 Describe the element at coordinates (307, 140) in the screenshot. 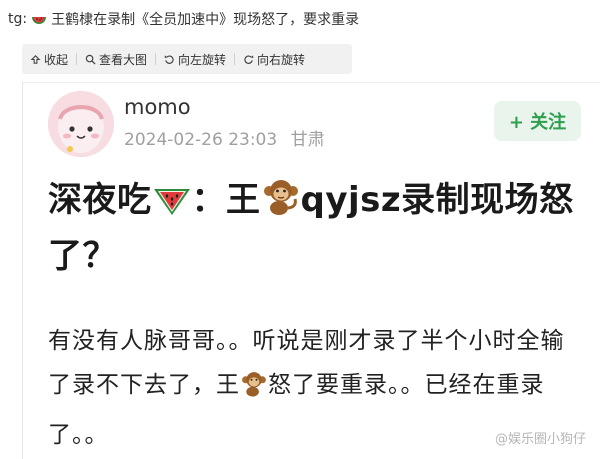

I see `post-location: 甘肃` at that location.